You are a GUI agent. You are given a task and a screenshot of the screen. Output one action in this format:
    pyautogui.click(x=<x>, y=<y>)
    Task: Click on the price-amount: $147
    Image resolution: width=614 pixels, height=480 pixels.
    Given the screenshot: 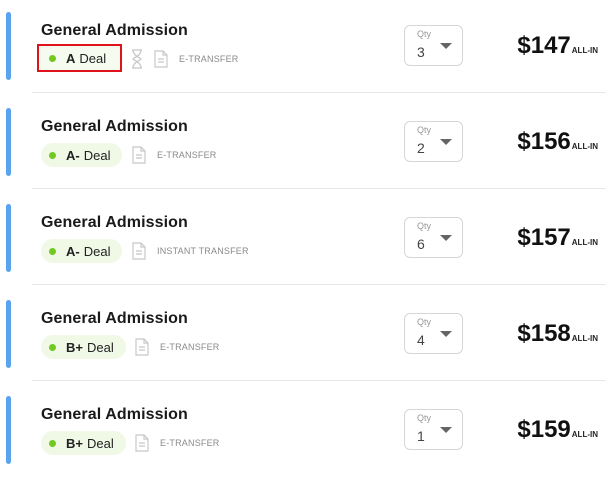 What is the action you would take?
    pyautogui.click(x=544, y=45)
    